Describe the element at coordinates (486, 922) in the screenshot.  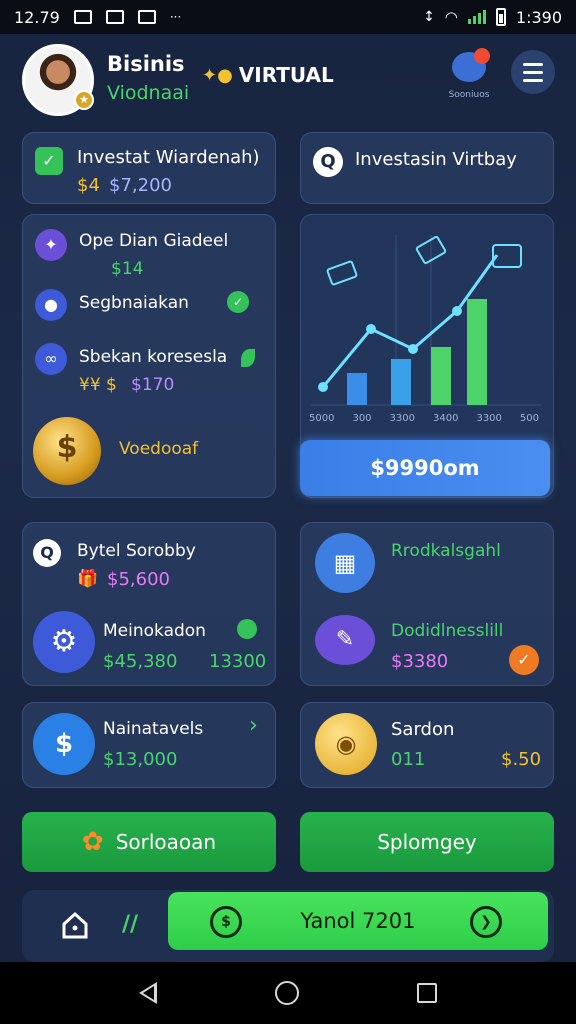
I see `arrow-ring-icon: ❯` at that location.